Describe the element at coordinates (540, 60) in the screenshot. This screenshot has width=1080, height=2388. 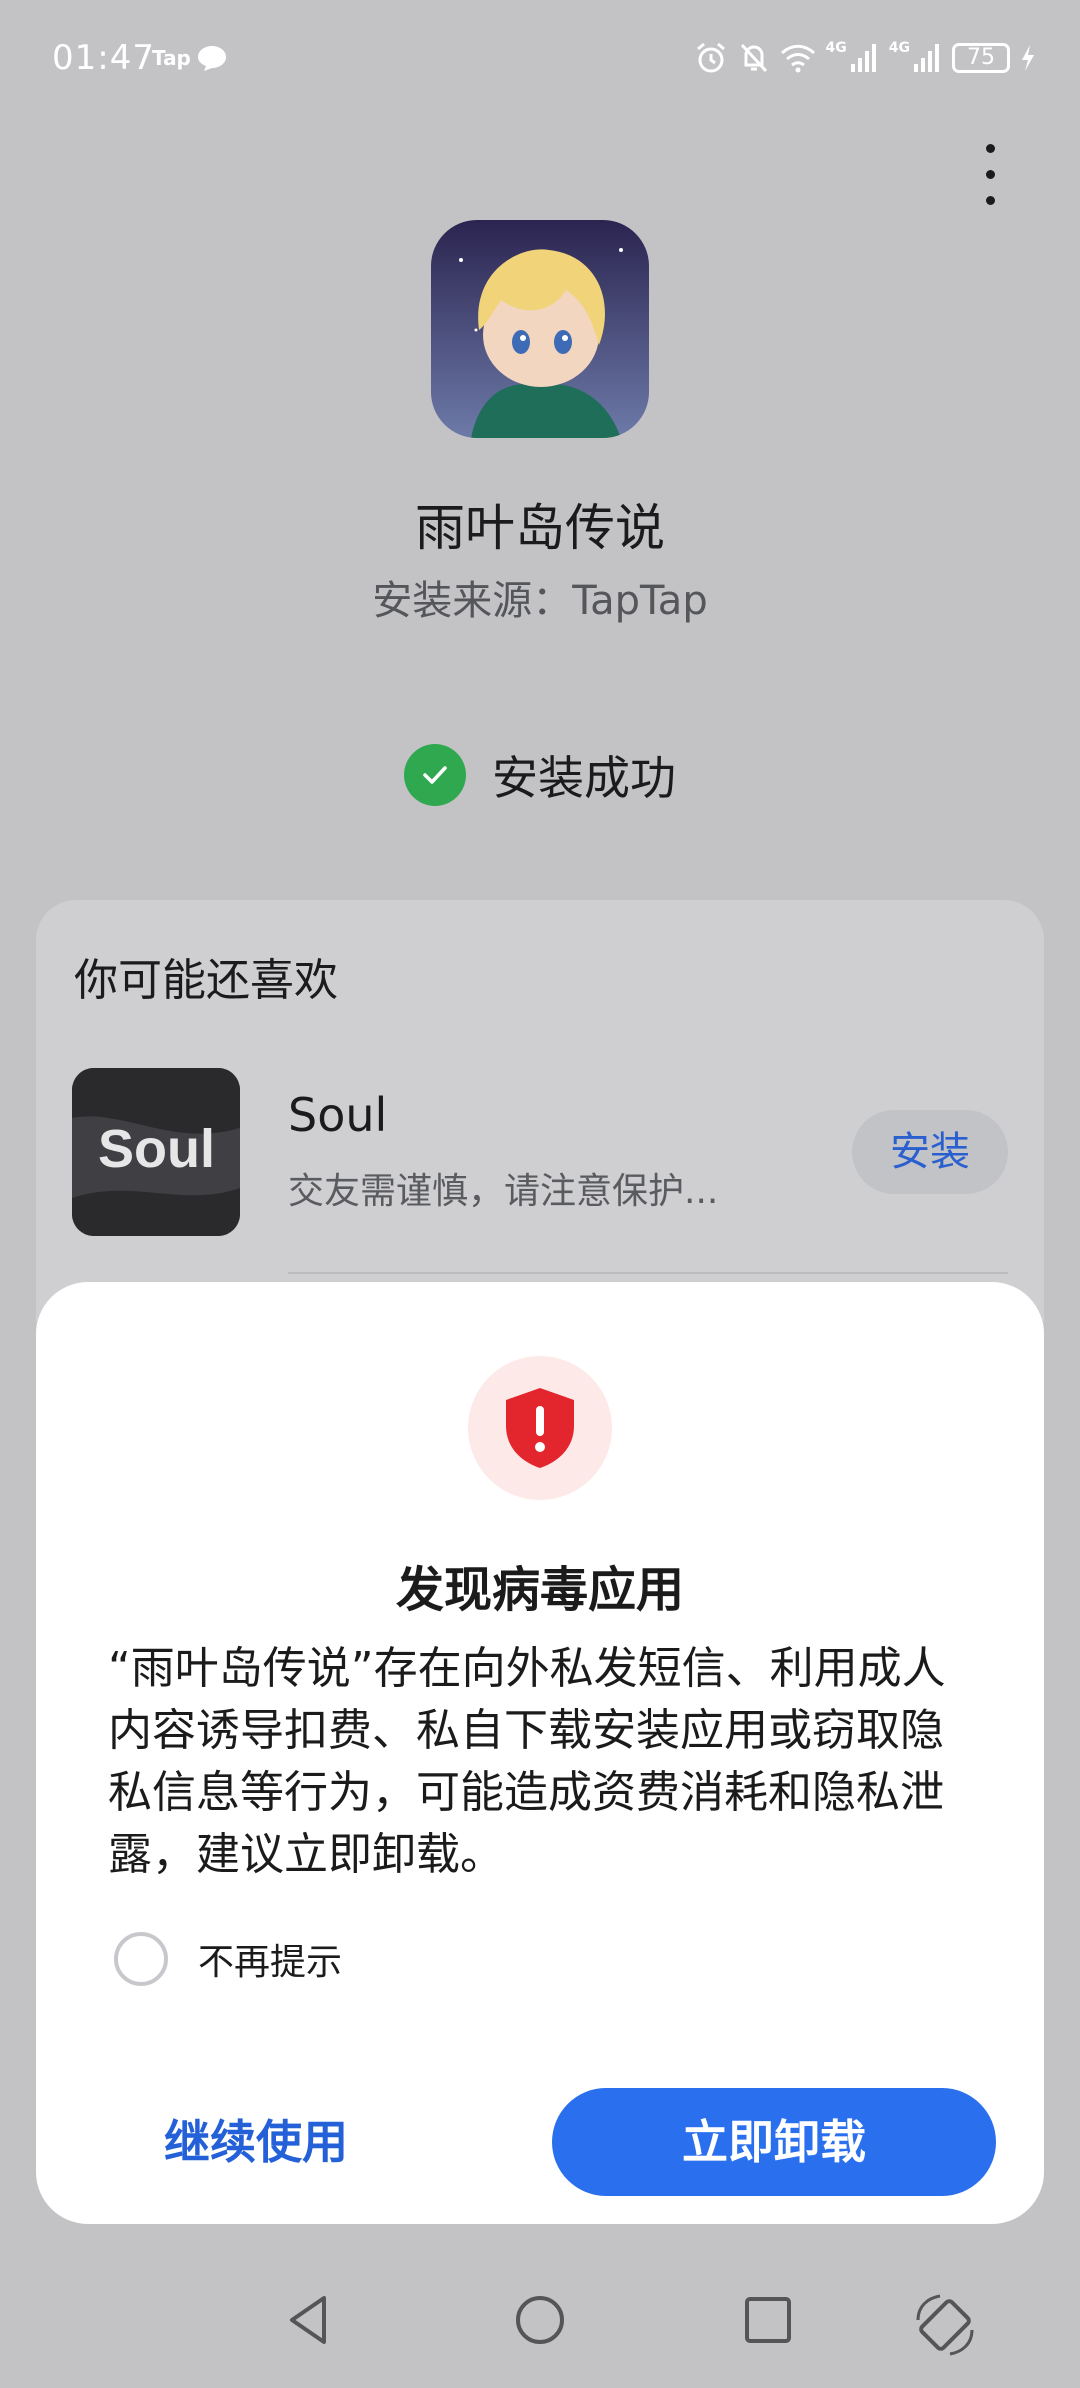
I see `status-bar: 01:47 Tap 4G 4G 75` at that location.